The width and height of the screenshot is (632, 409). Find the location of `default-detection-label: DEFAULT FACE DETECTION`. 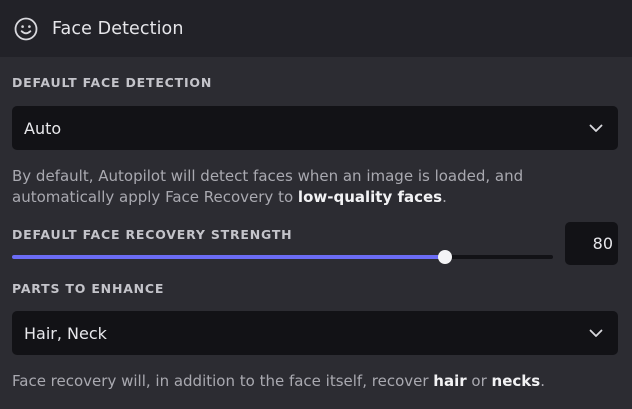

default-detection-label: DEFAULT FACE DETECTION is located at coordinates (112, 82).